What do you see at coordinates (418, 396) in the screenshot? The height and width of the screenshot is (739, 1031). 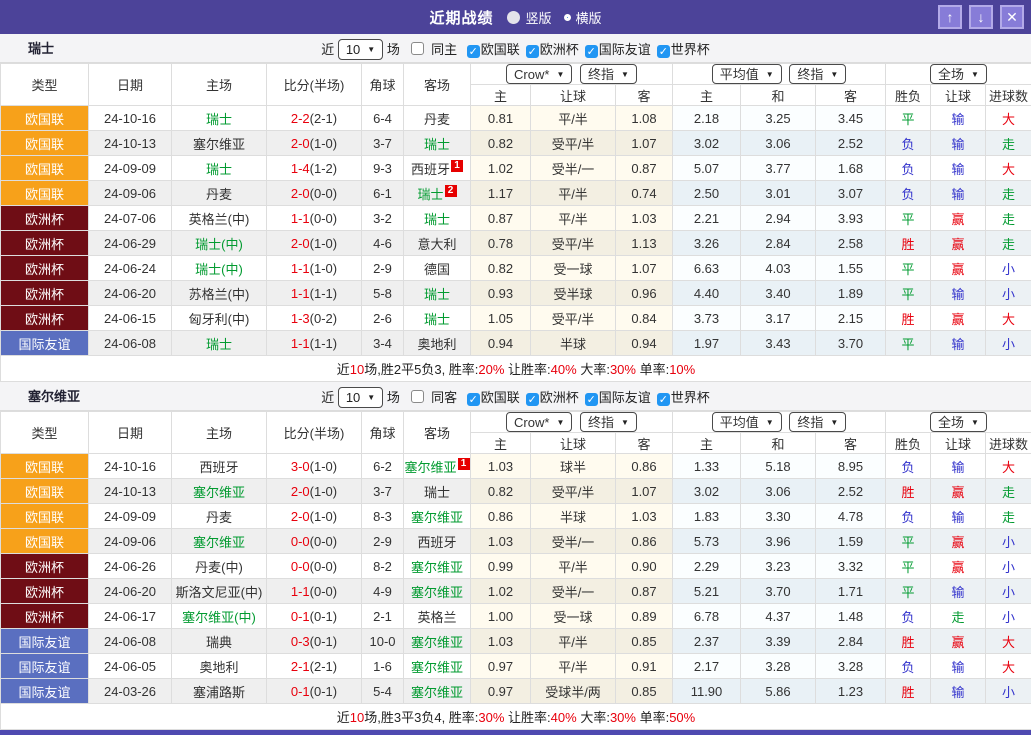 I see `same-away-checkbox` at bounding box center [418, 396].